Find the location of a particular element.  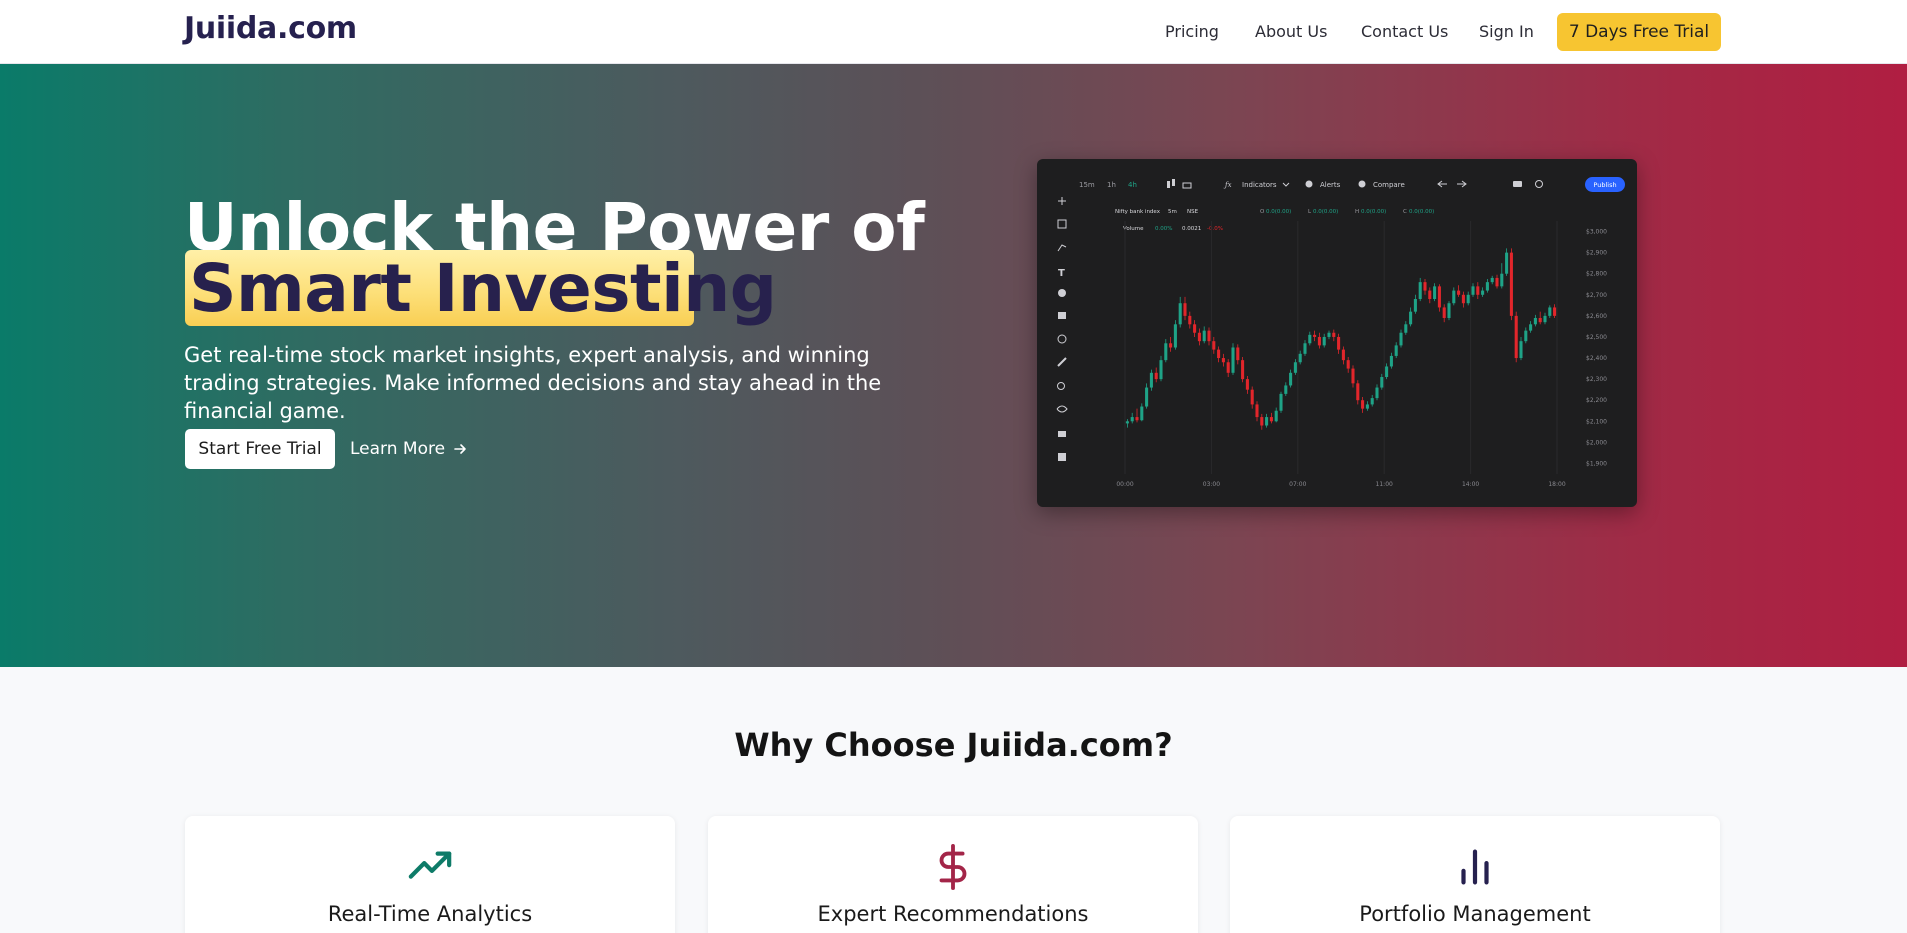

pattern-tool-icon is located at coordinates (1062, 293).